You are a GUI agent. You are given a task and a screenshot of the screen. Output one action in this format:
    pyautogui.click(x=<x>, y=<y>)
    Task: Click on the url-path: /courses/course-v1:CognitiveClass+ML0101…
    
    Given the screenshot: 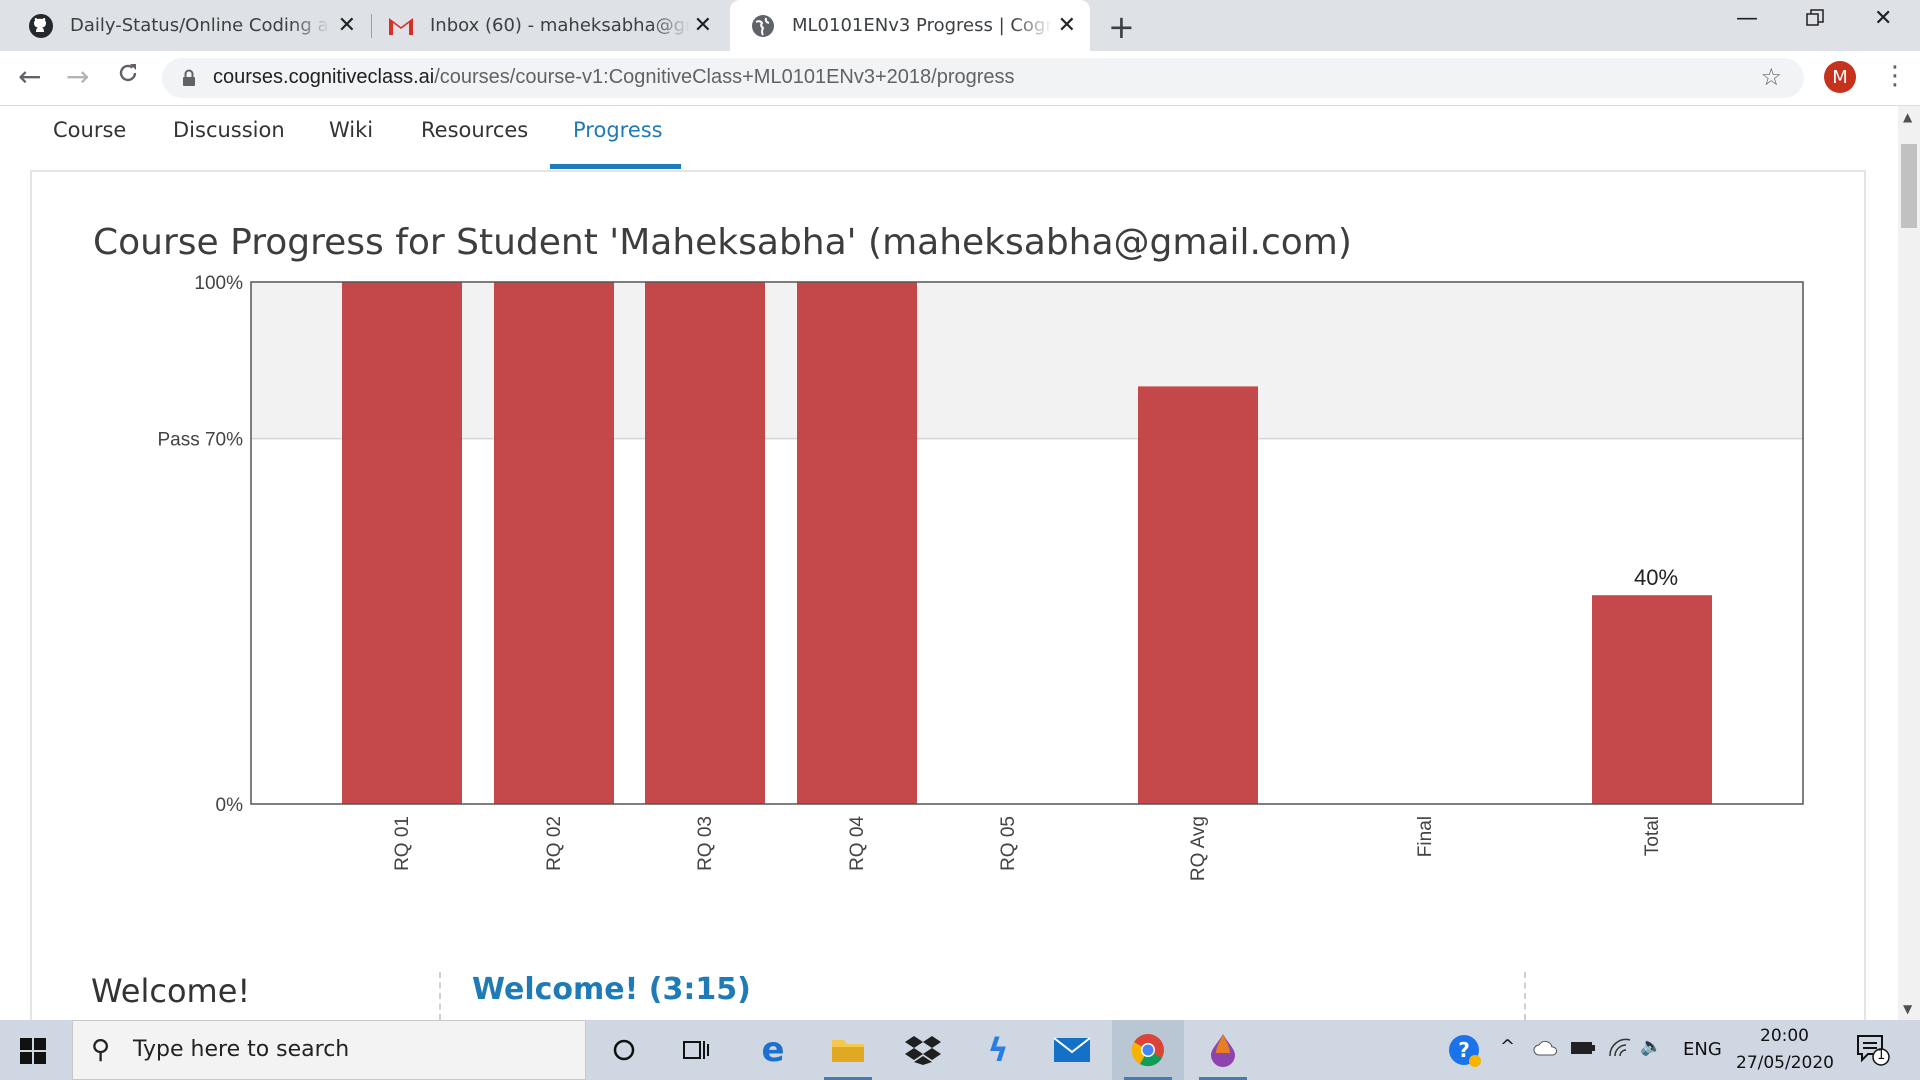 What is the action you would take?
    pyautogui.click(x=724, y=77)
    